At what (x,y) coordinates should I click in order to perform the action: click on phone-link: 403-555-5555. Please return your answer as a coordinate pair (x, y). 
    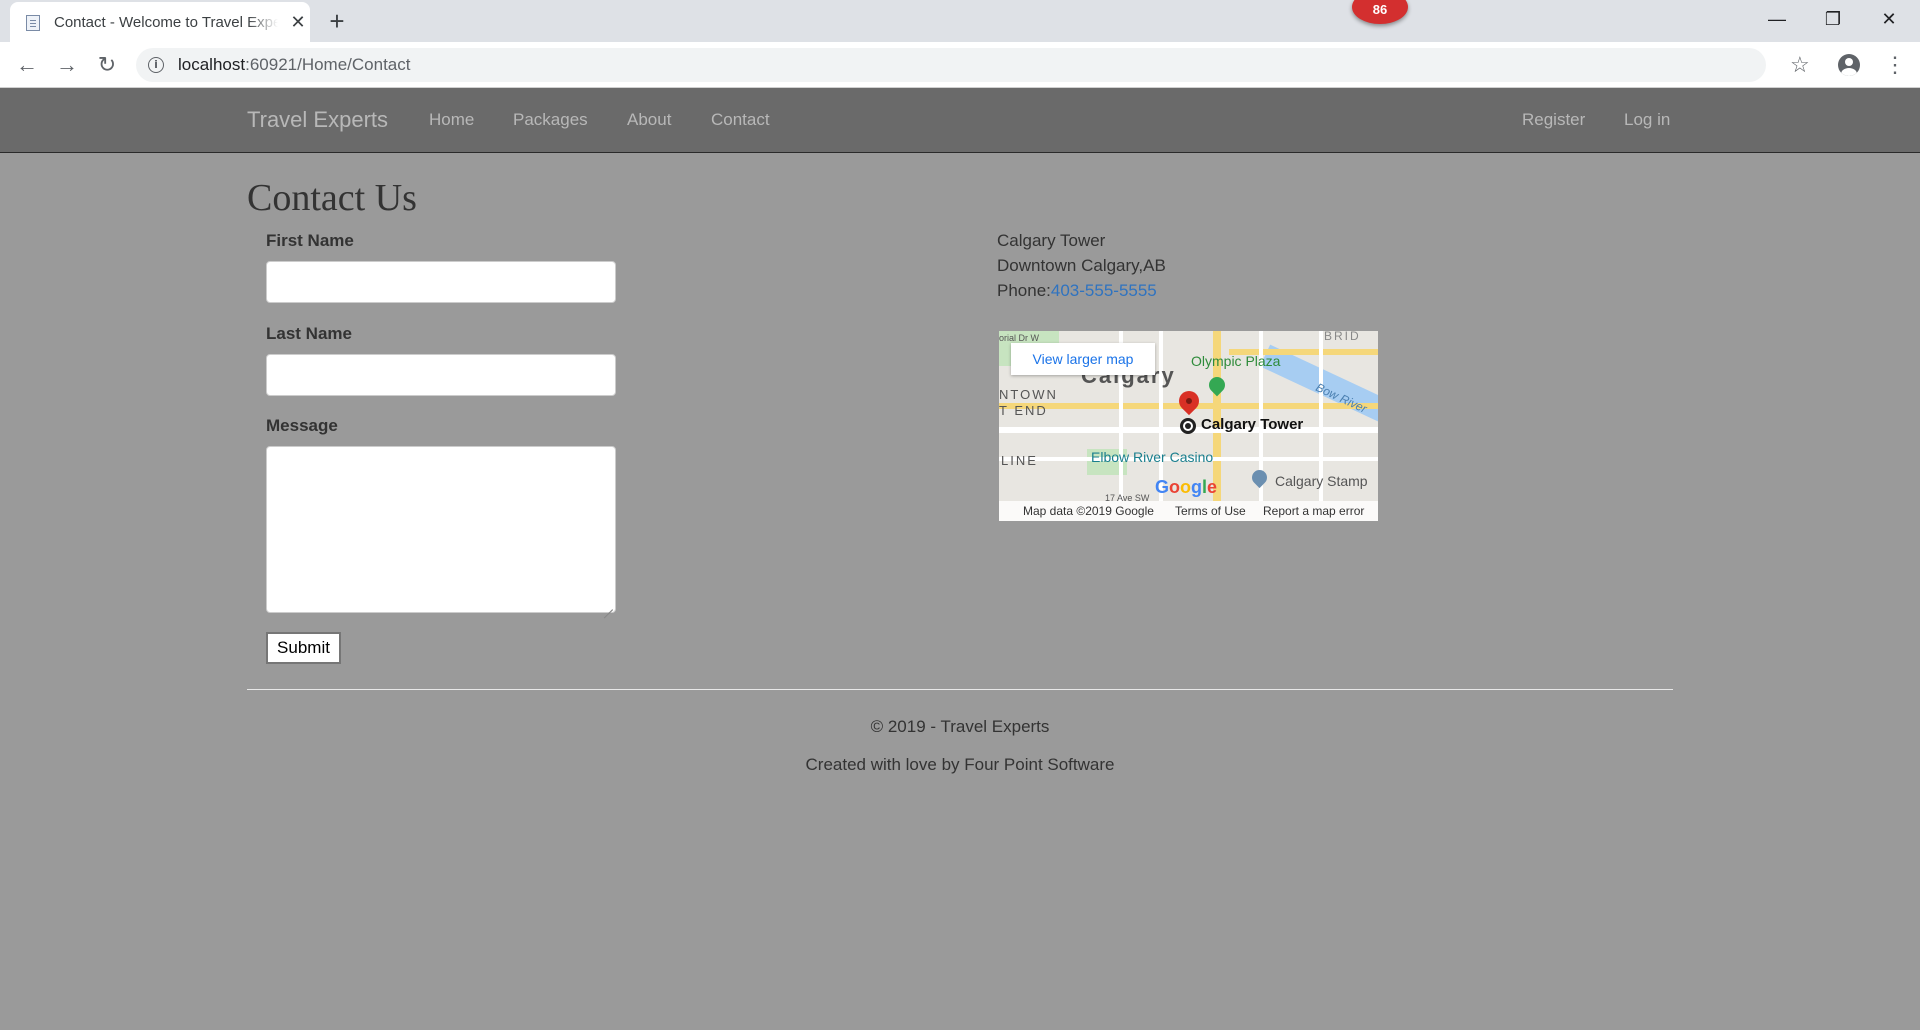
    Looking at the image, I should click on (1104, 290).